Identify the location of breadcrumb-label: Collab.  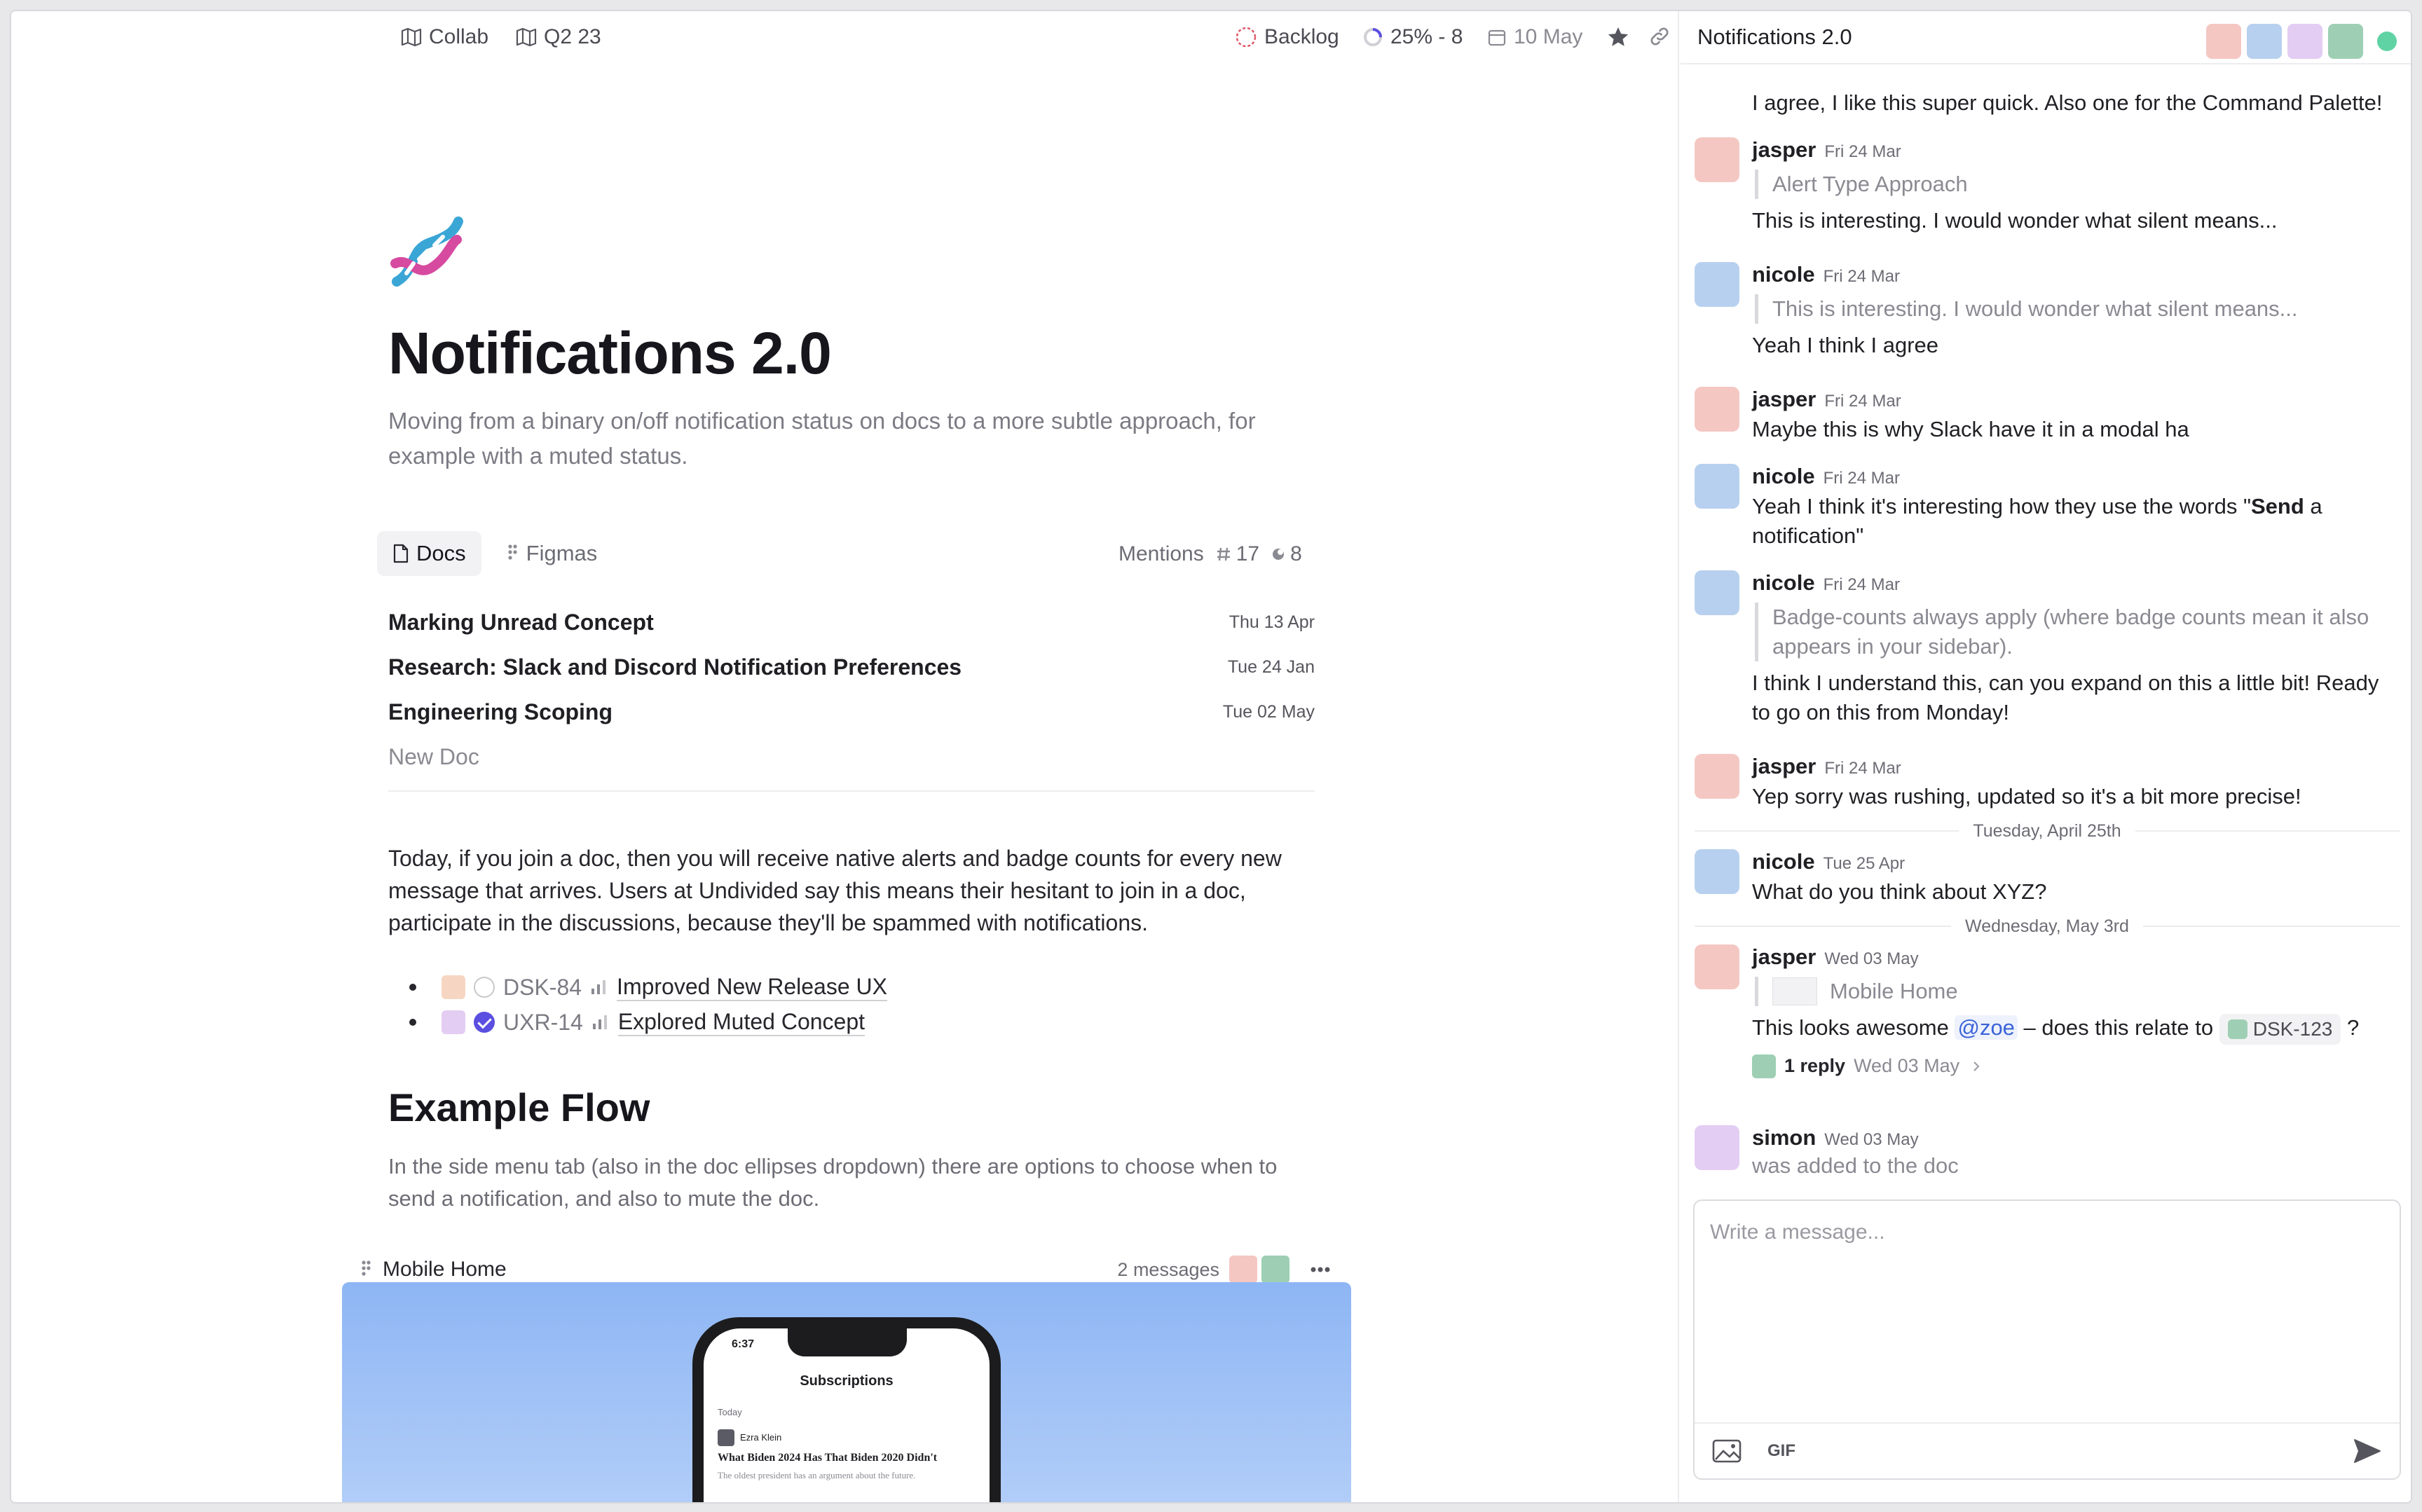
(459, 36).